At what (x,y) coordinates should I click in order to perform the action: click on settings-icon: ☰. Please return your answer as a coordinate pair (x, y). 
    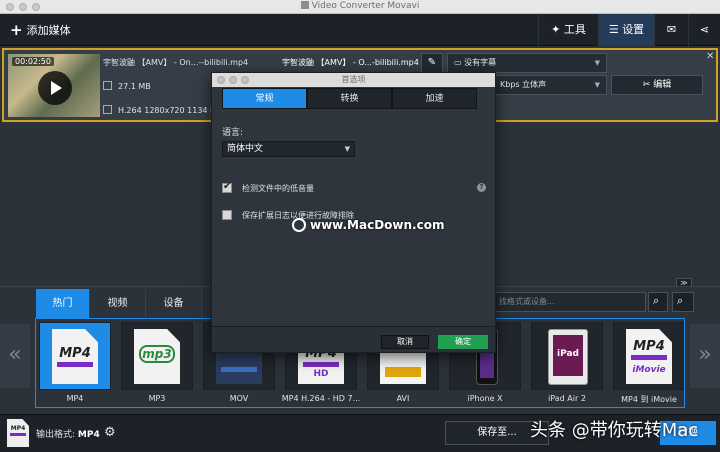
    Looking at the image, I should click on (613, 29).